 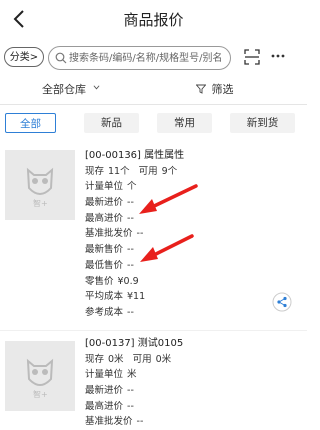 What do you see at coordinates (190, 282) in the screenshot?
I see `retail-line: 零售价 ¥0.9` at bounding box center [190, 282].